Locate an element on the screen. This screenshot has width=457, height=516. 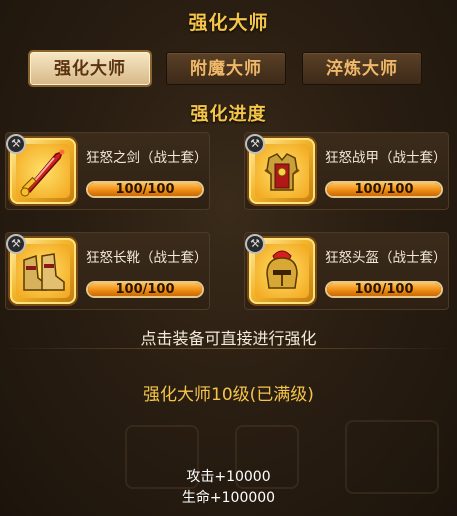
armor-icon is located at coordinates (282, 172).